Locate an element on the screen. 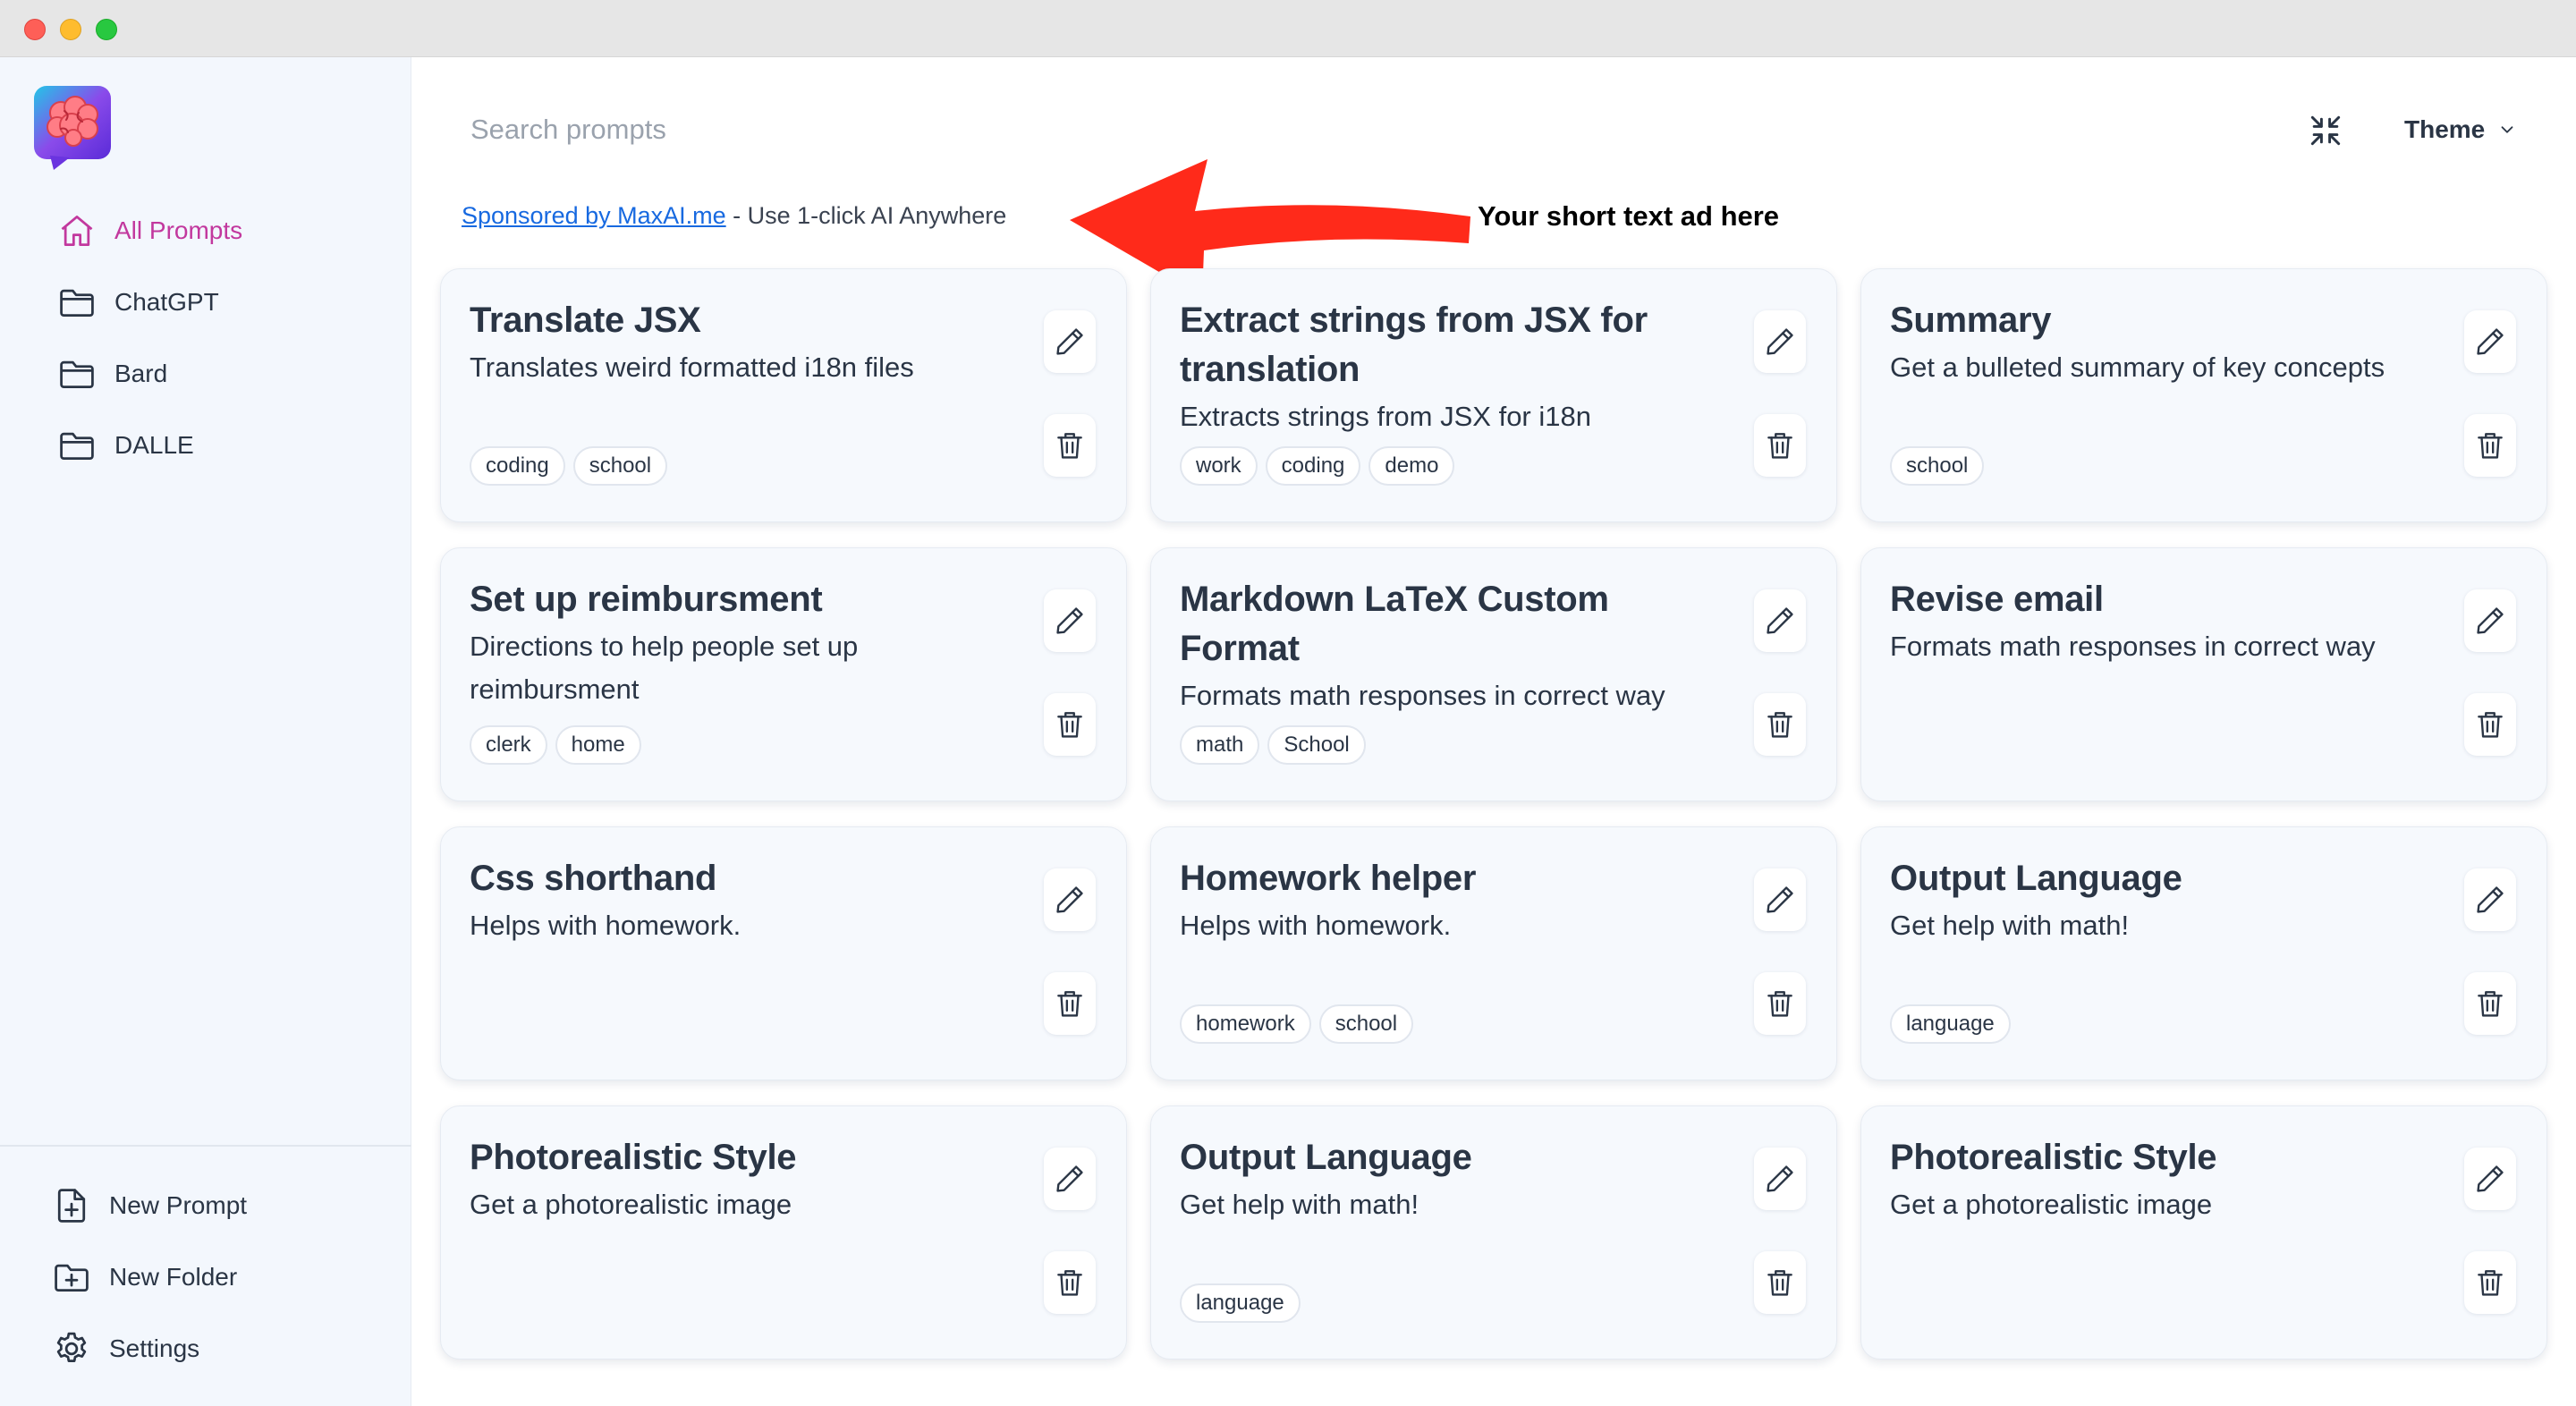 The width and height of the screenshot is (2576, 1406). prompt-title: Output Language is located at coordinates (2036, 879).